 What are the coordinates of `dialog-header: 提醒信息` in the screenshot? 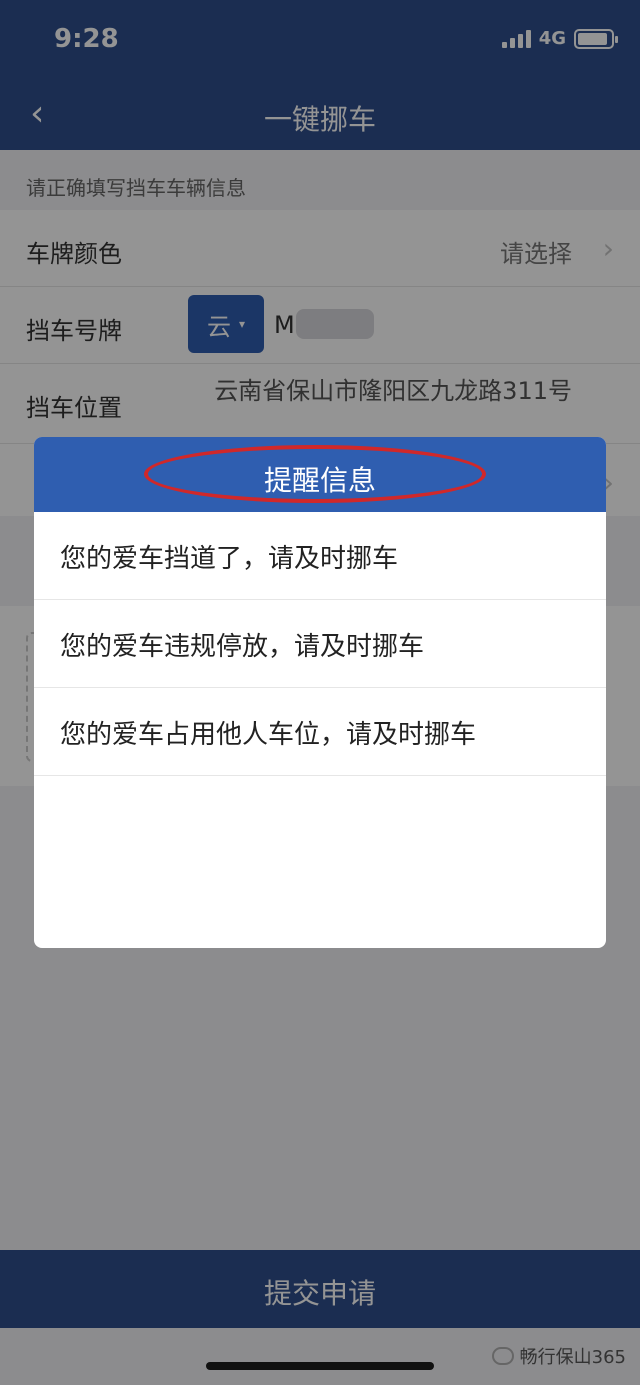 It's located at (320, 474).